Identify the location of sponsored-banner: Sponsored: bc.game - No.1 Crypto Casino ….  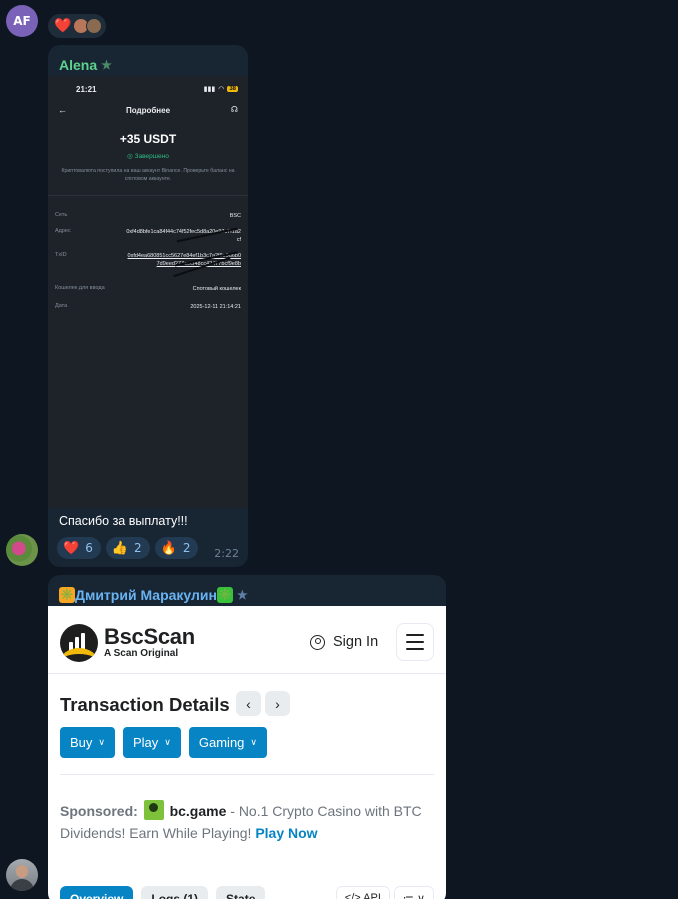
(247, 822).